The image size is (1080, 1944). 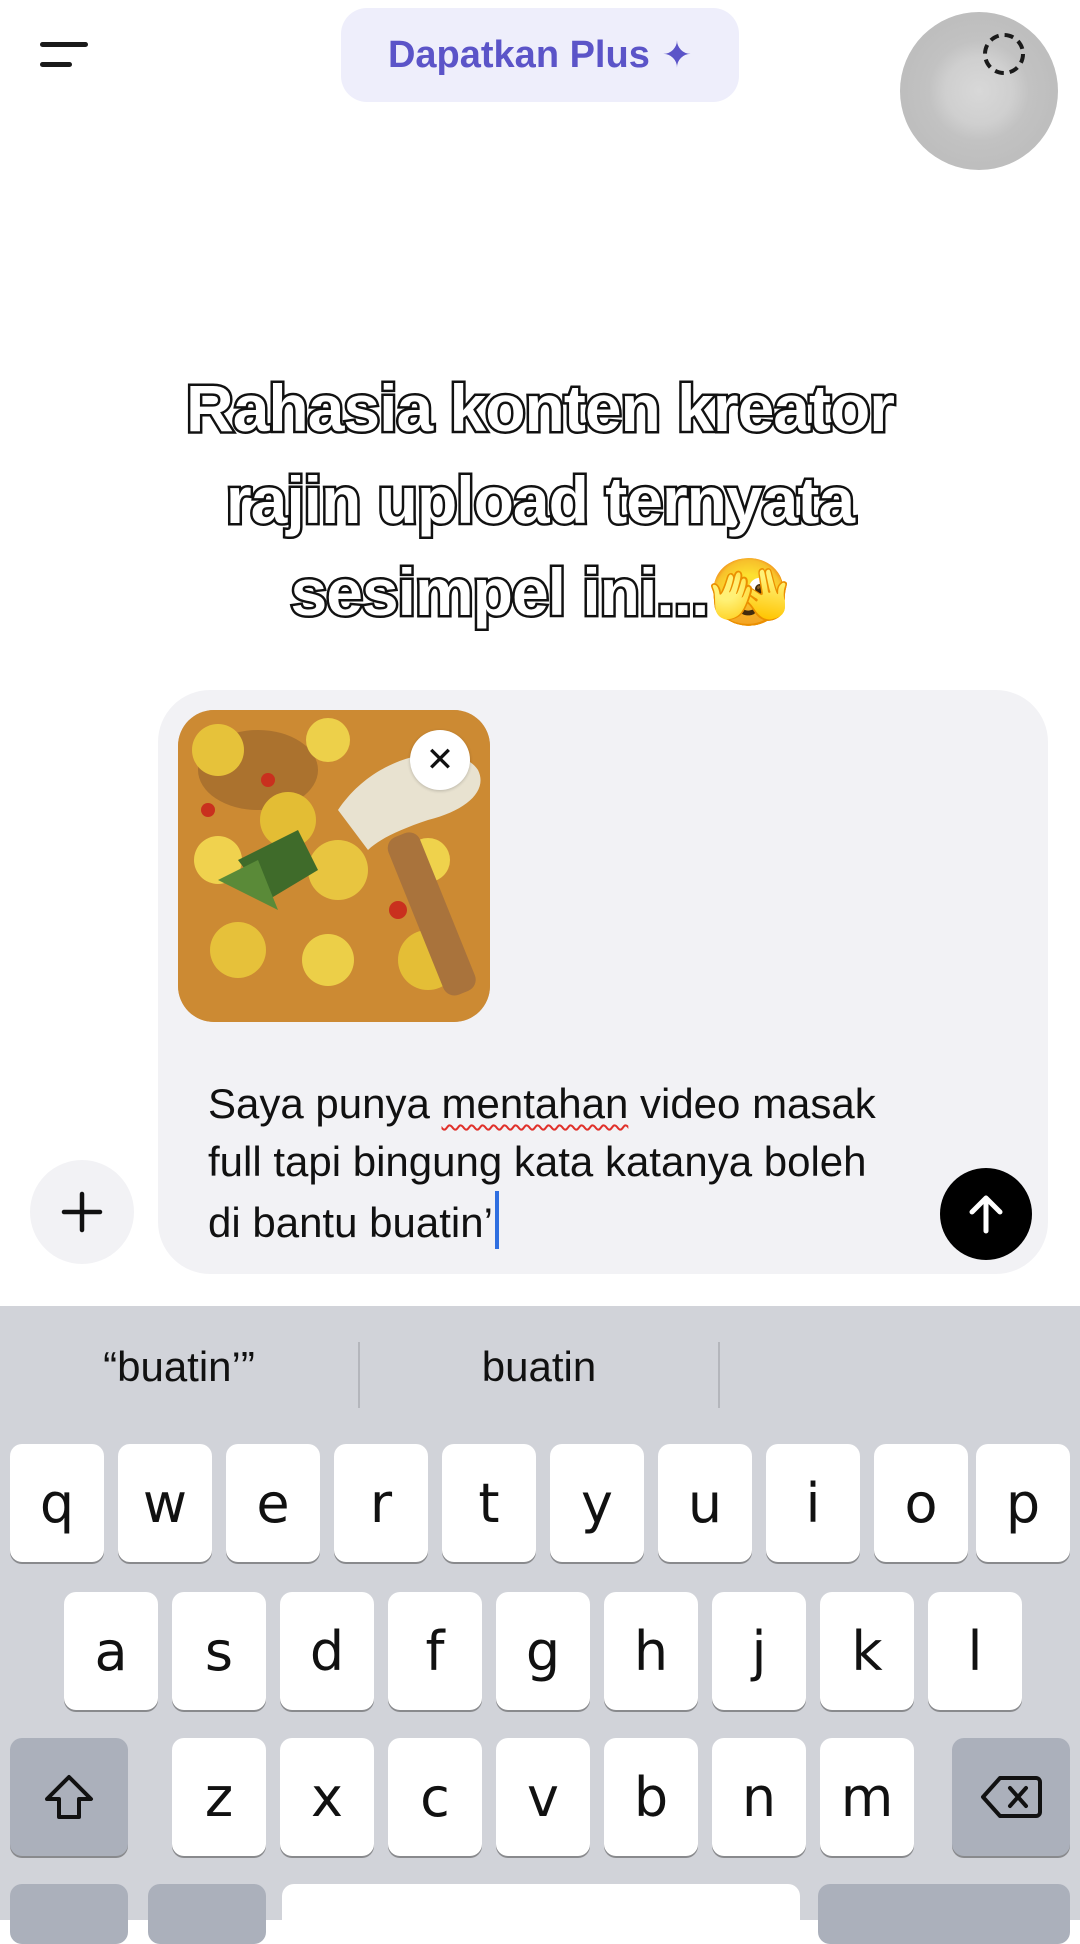 I want to click on shift-key, so click(x=69, y=1797).